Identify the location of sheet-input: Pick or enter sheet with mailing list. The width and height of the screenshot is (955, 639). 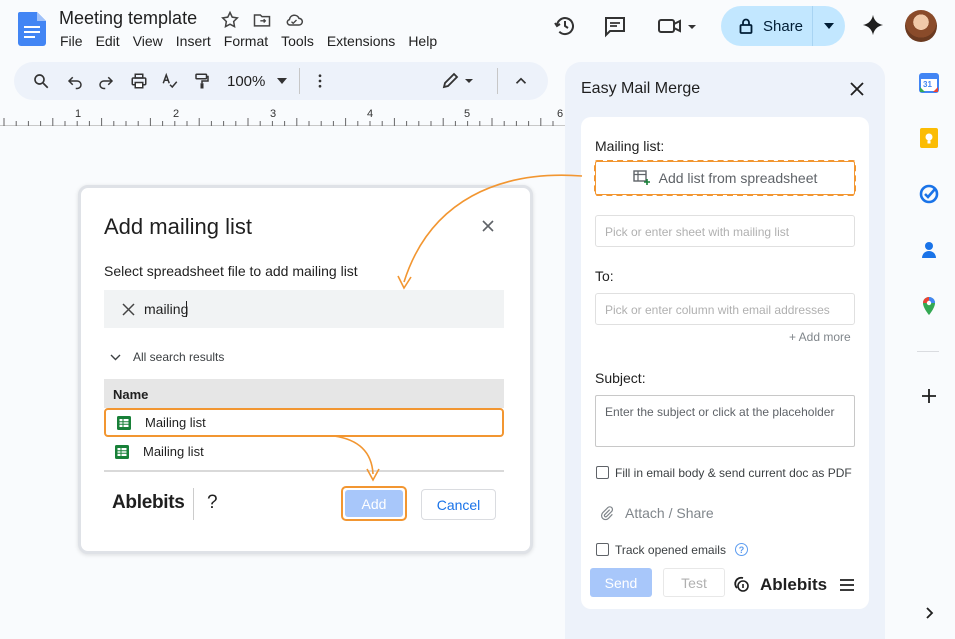
(725, 231).